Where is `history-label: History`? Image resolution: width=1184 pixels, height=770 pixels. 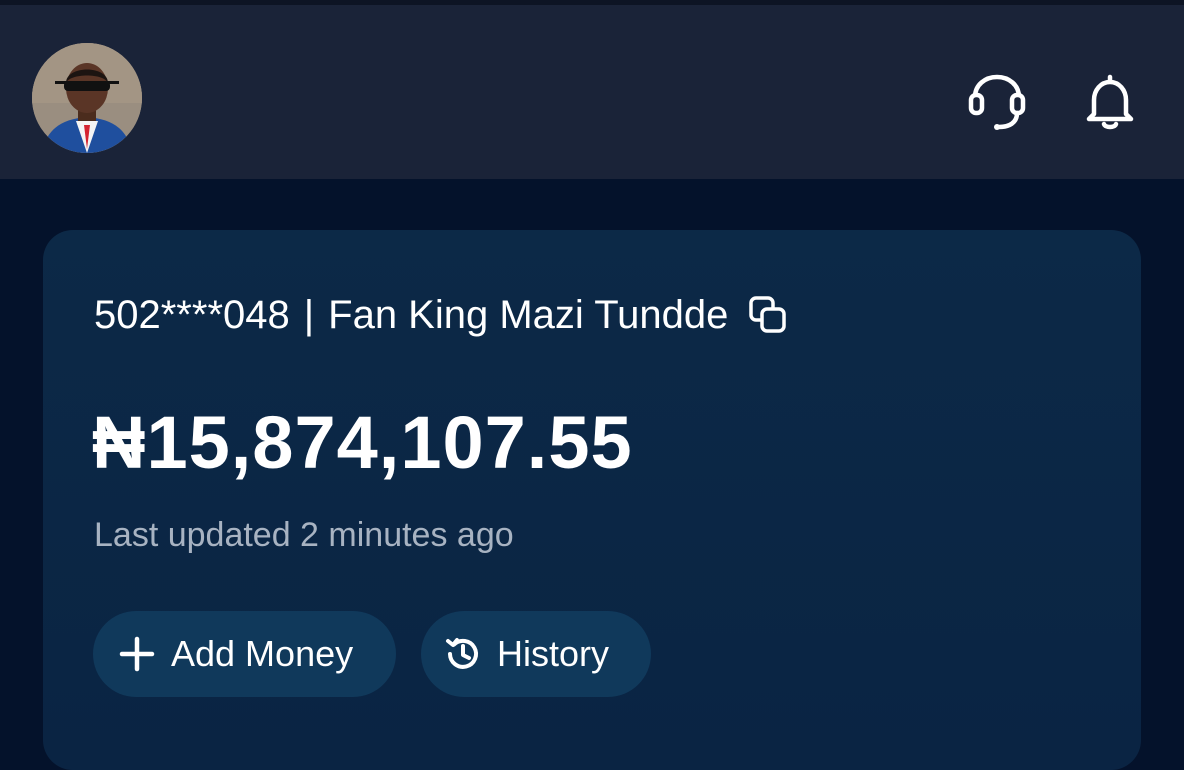
history-label: History is located at coordinates (553, 653).